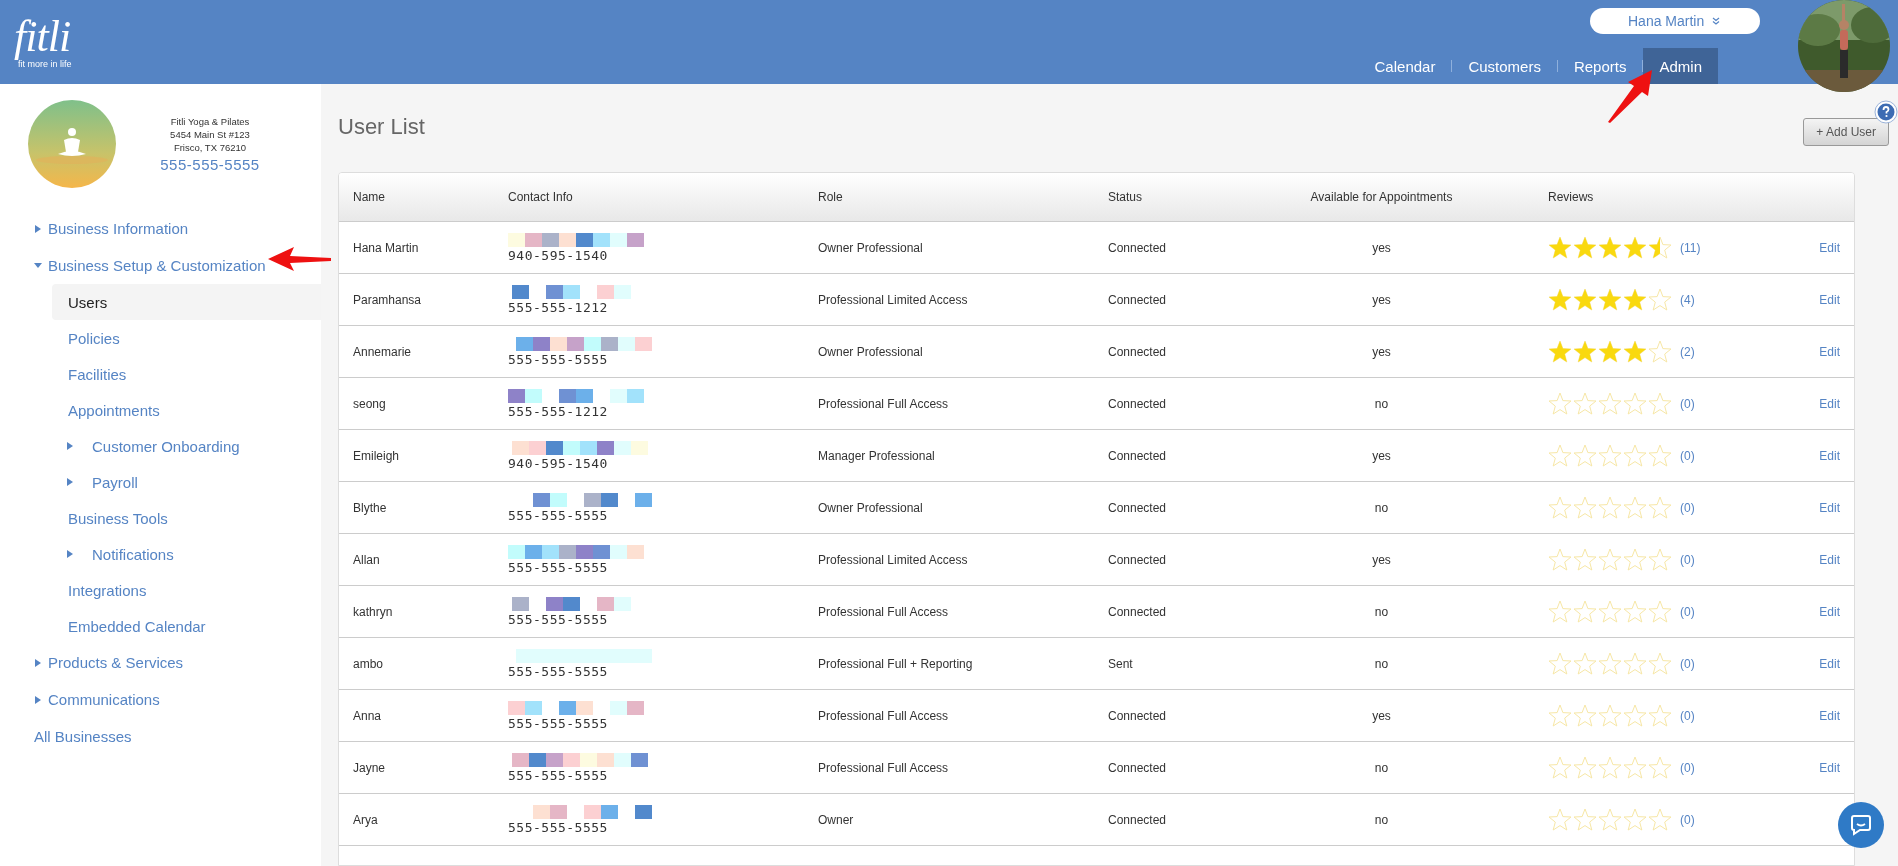 The width and height of the screenshot is (1898, 866). I want to click on column-header: Name, so click(369, 197).